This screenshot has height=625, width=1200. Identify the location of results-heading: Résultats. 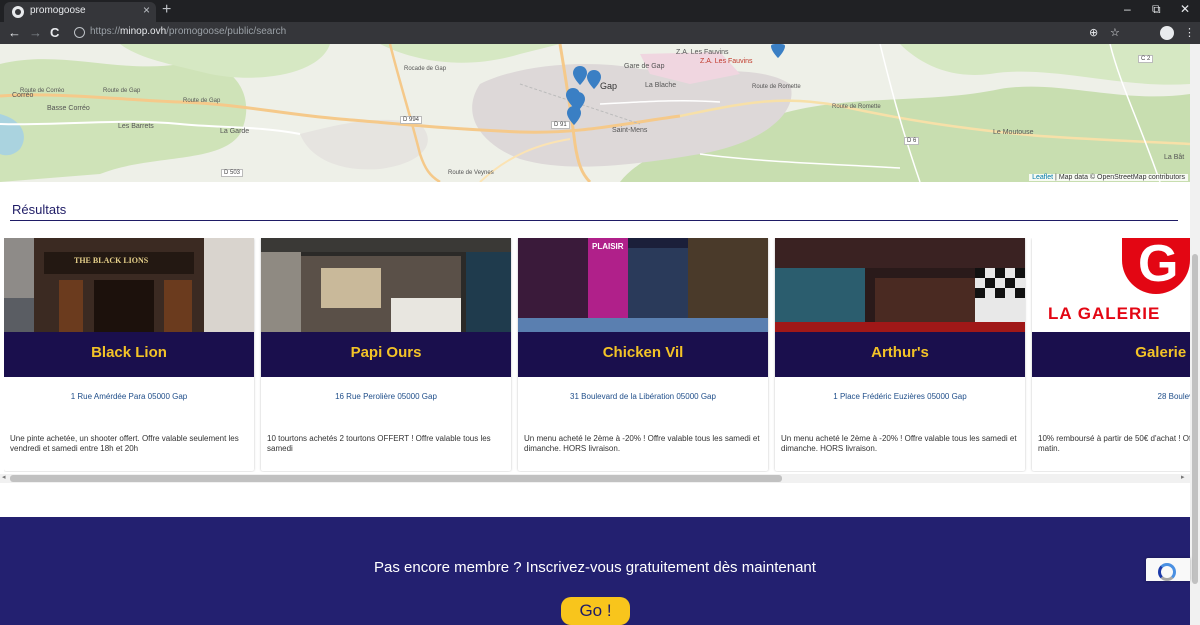
(39, 209).